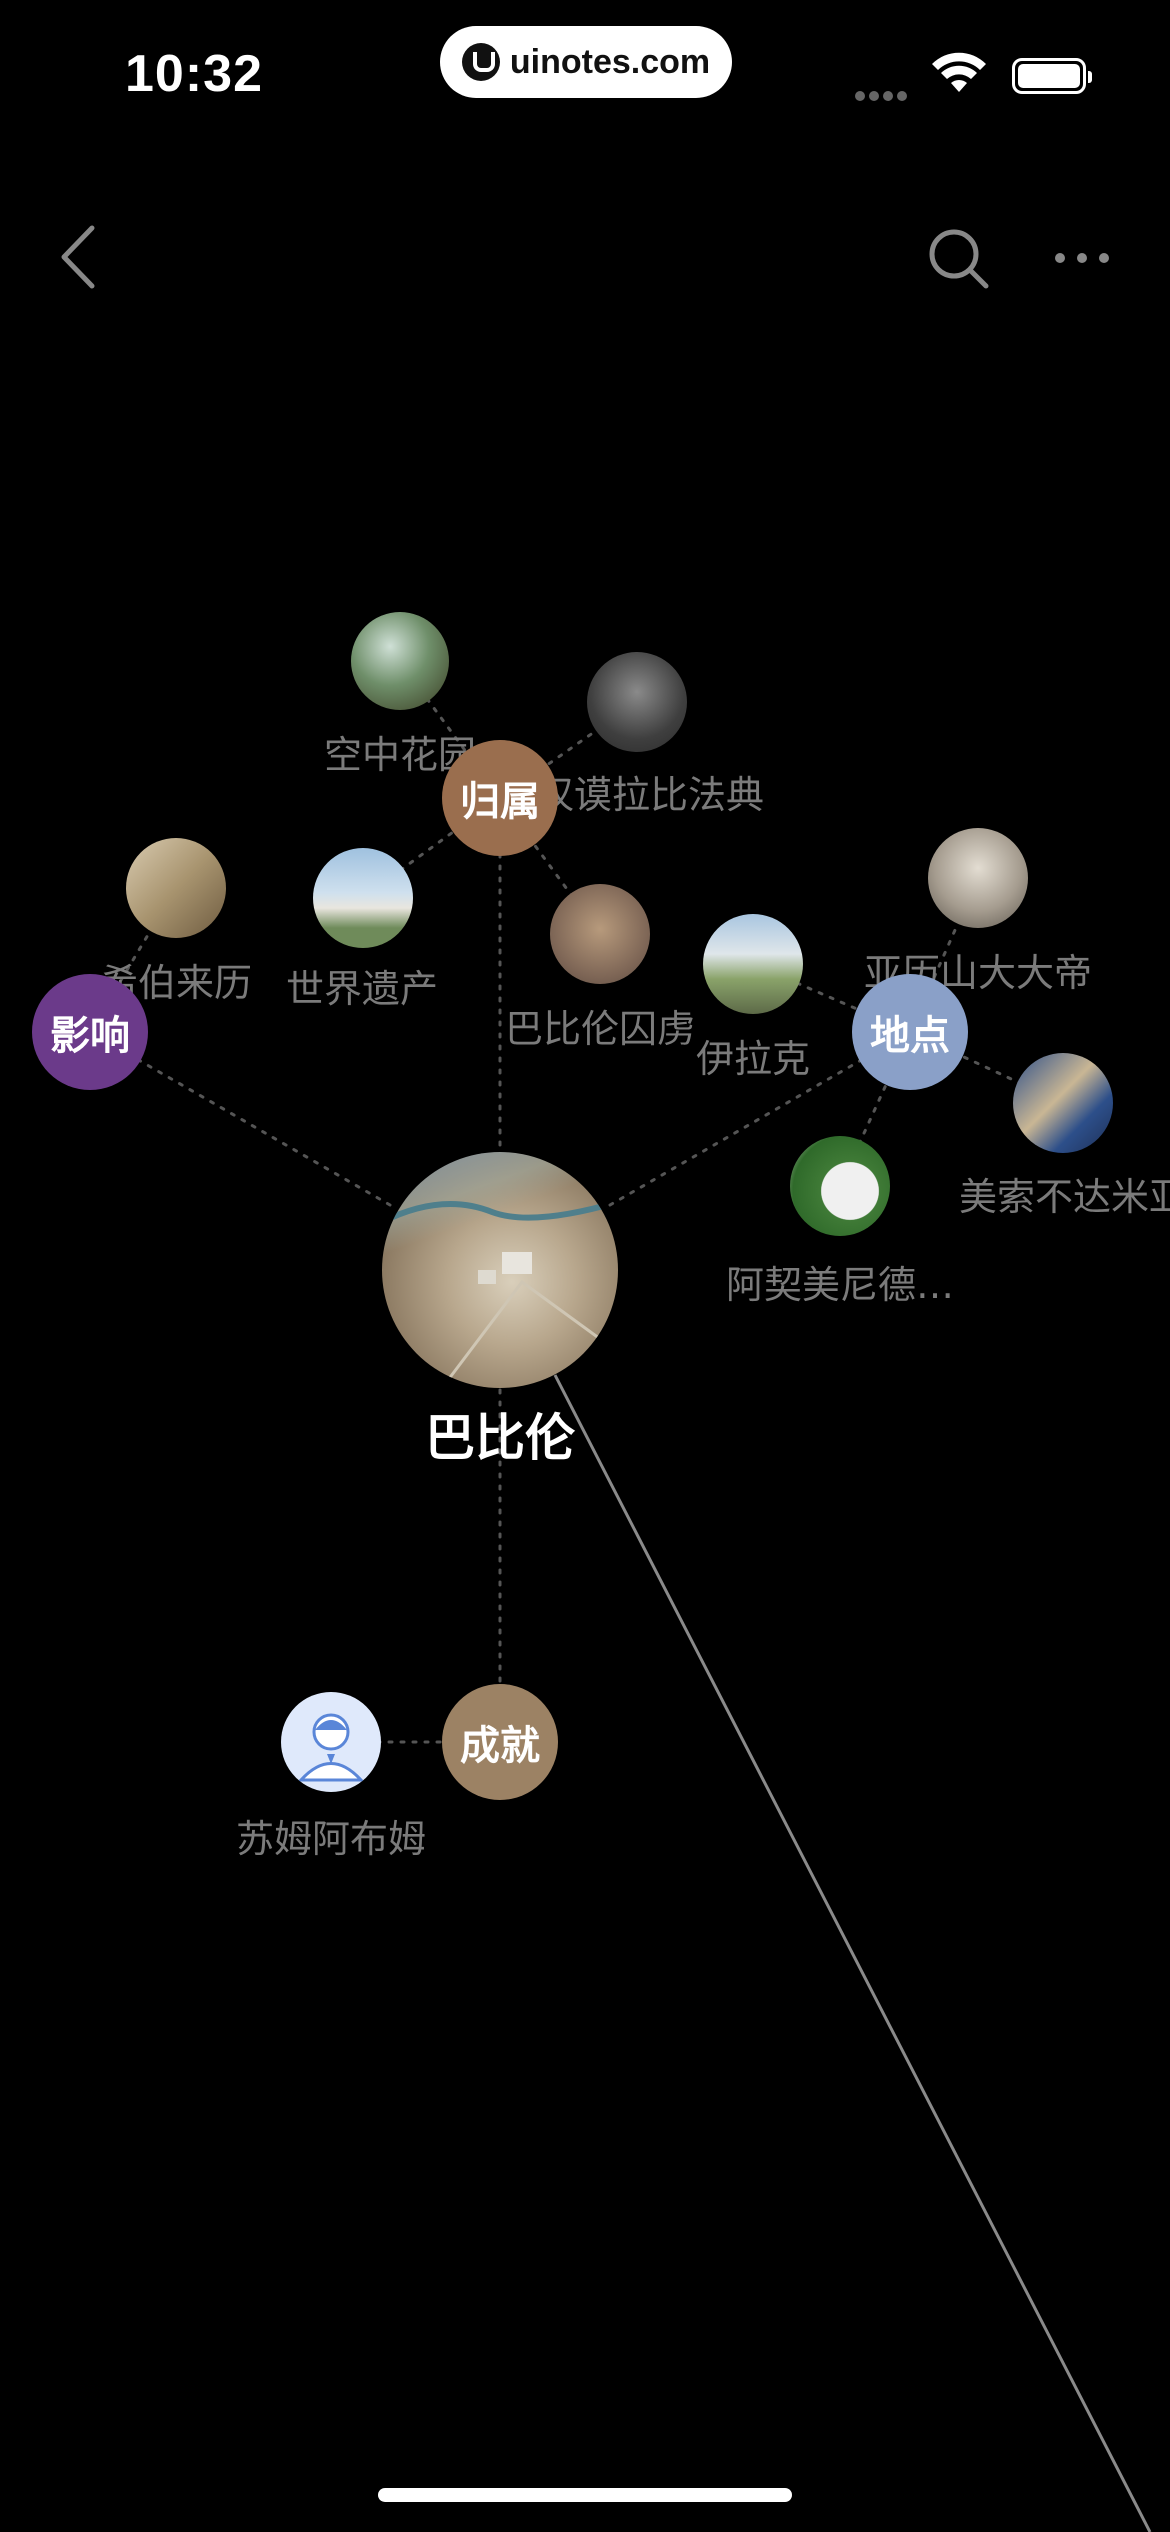  What do you see at coordinates (1064, 1197) in the screenshot?
I see `label-mesopotamia: 美索不达米亚` at bounding box center [1064, 1197].